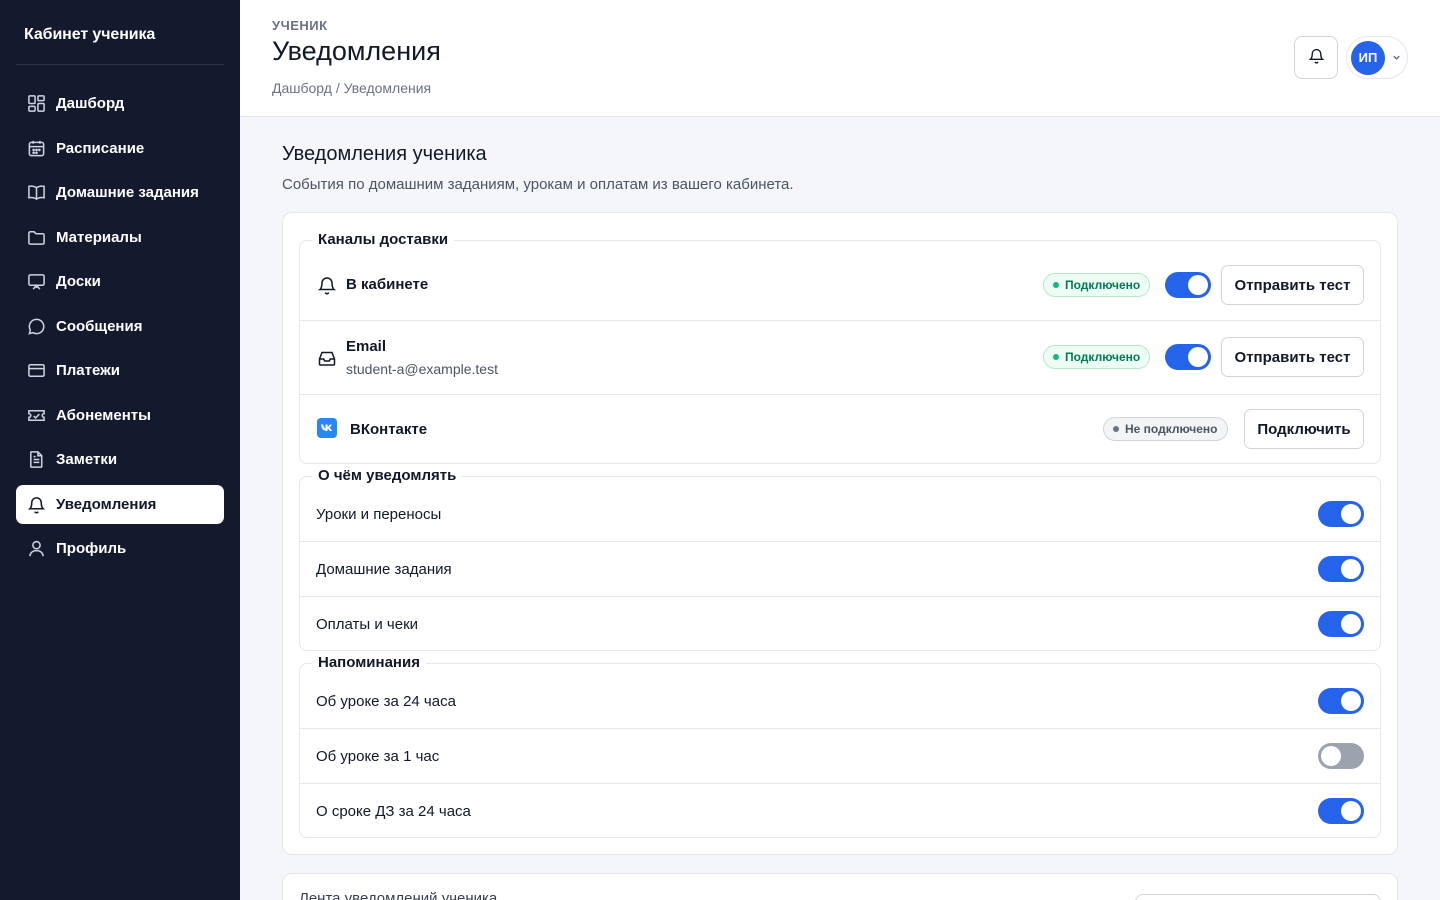 This screenshot has height=900, width=1440. What do you see at coordinates (840, 509) in the screenshot?
I see `topic-row: Уроки и переносы` at bounding box center [840, 509].